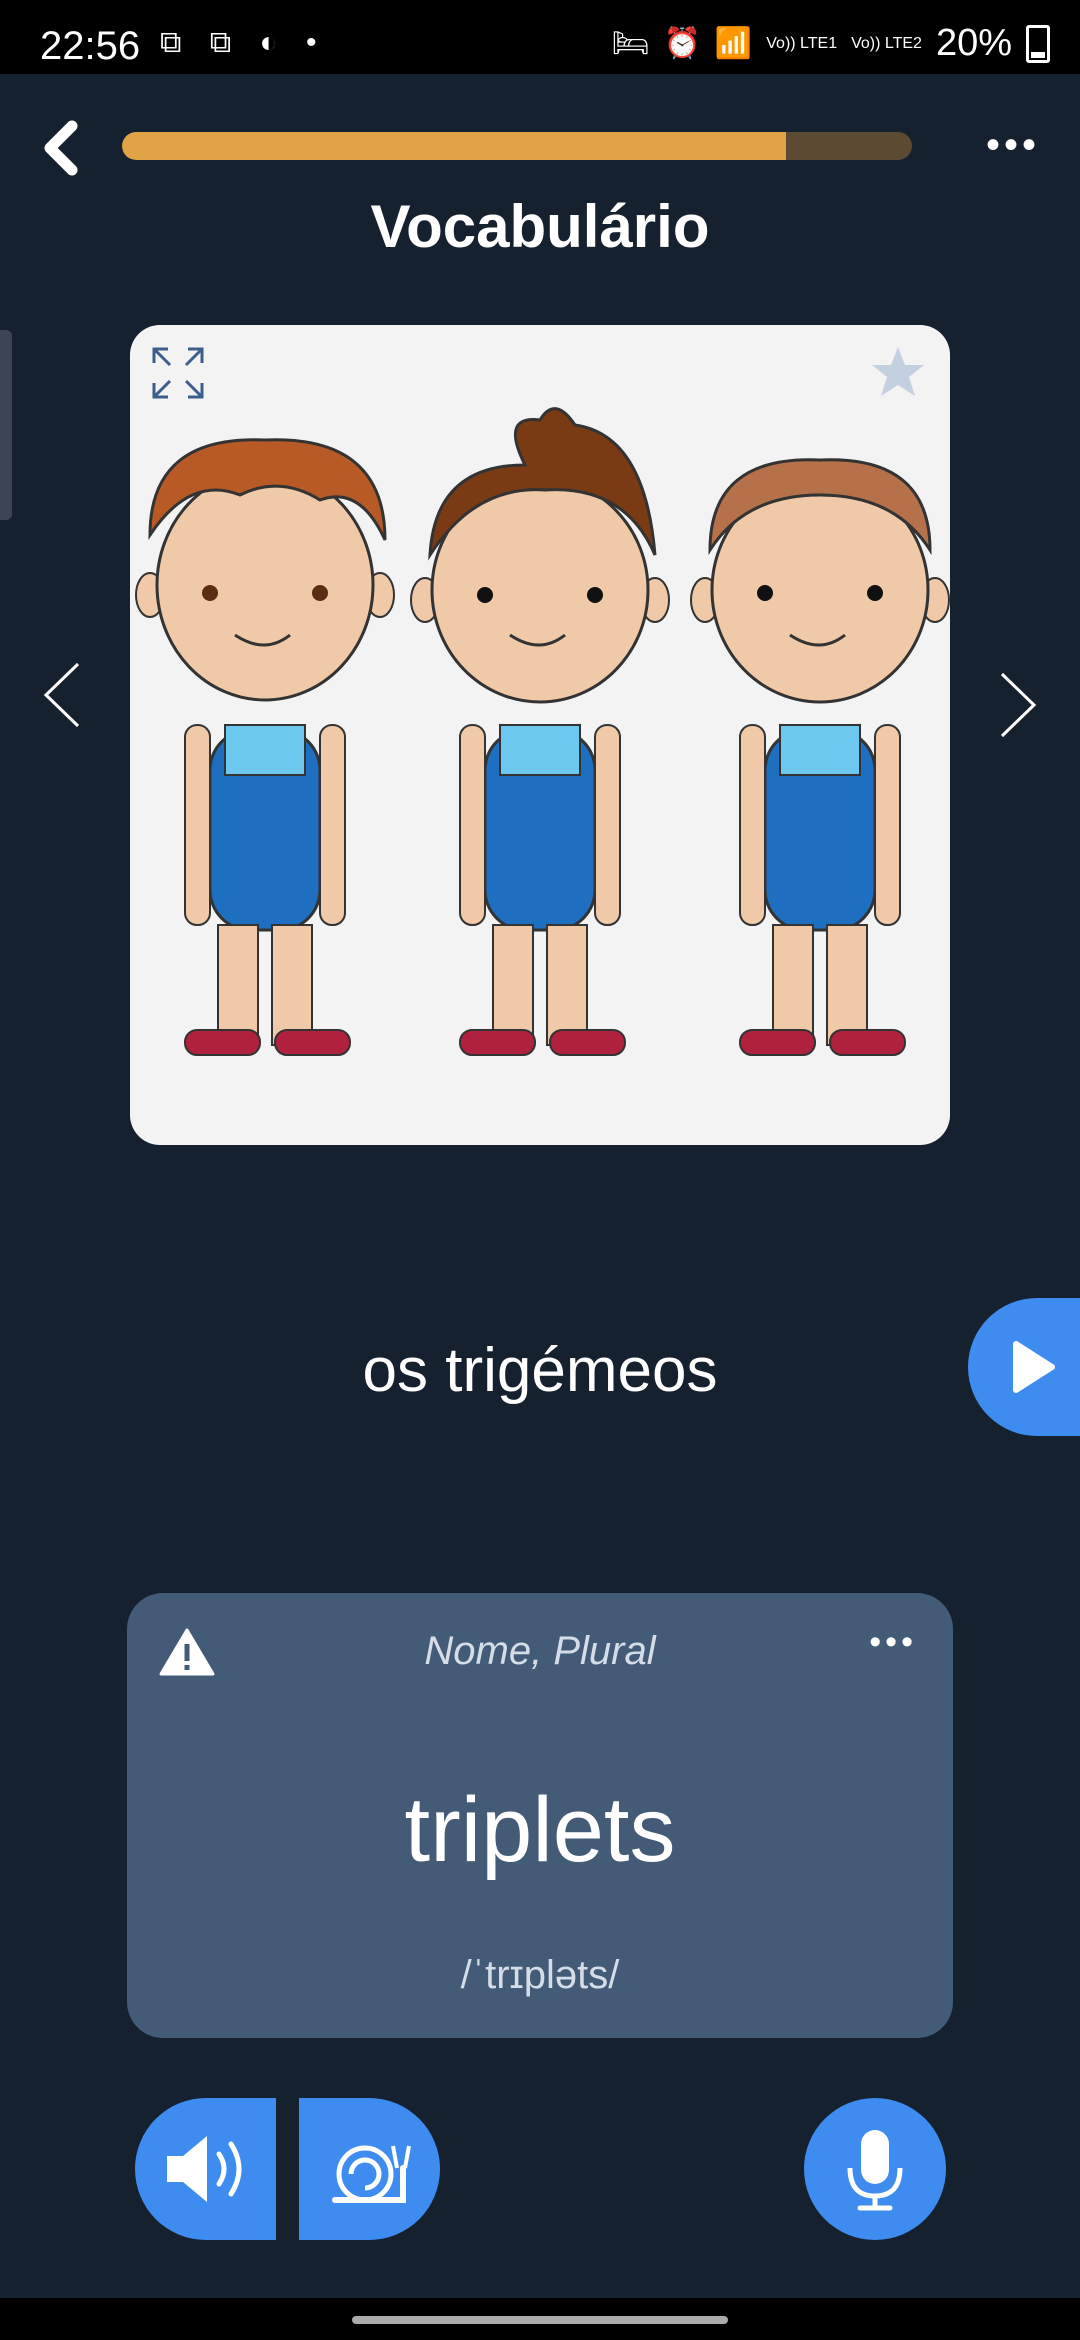  Describe the element at coordinates (802, 43) in the screenshot. I see `lte1-signal-icon: Vo)) LTE1` at that location.